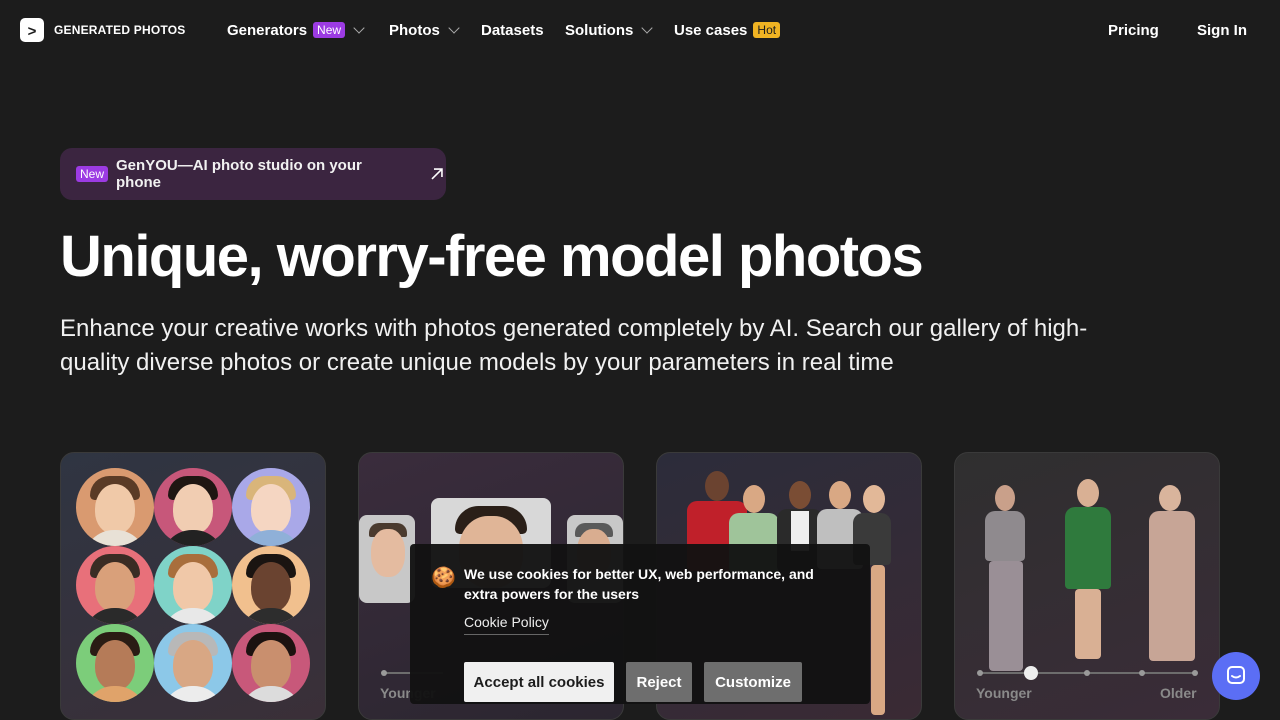 The height and width of the screenshot is (720, 1280). Describe the element at coordinates (120, 30) in the screenshot. I see `logo-text: GENERATED PHOTOS` at that location.